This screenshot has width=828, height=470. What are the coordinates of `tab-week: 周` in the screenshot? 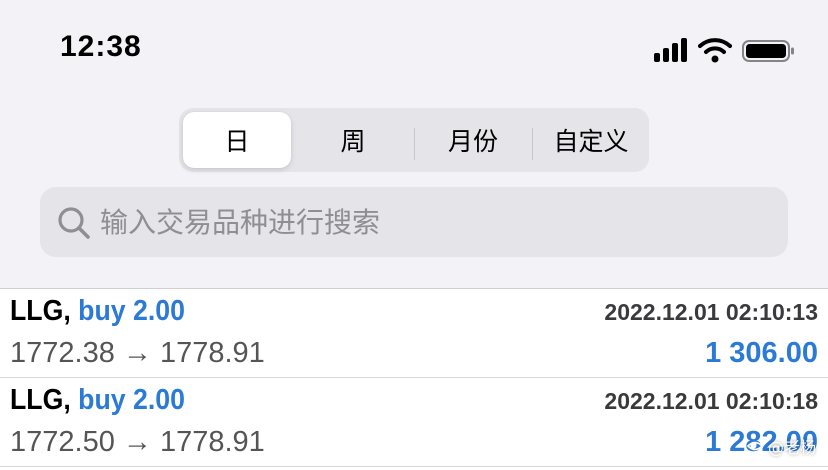 It's located at (353, 140).